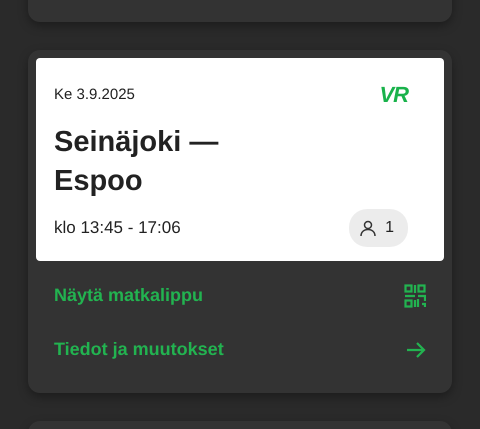 The width and height of the screenshot is (480, 429). What do you see at coordinates (416, 349) in the screenshot?
I see `arrow-right-icon` at bounding box center [416, 349].